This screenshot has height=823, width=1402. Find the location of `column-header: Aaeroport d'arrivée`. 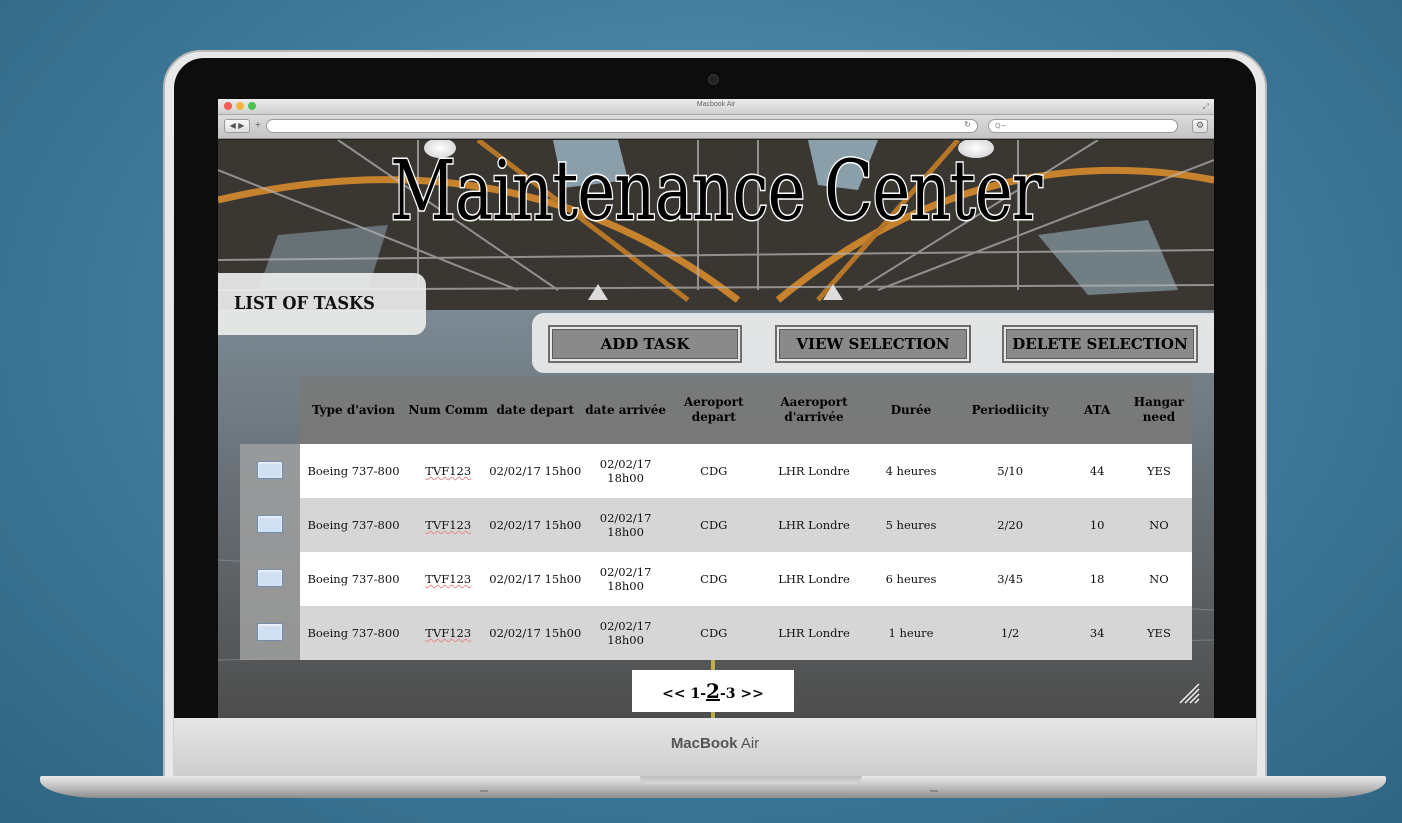

column-header: Aaeroport d'arrivée is located at coordinates (814, 410).